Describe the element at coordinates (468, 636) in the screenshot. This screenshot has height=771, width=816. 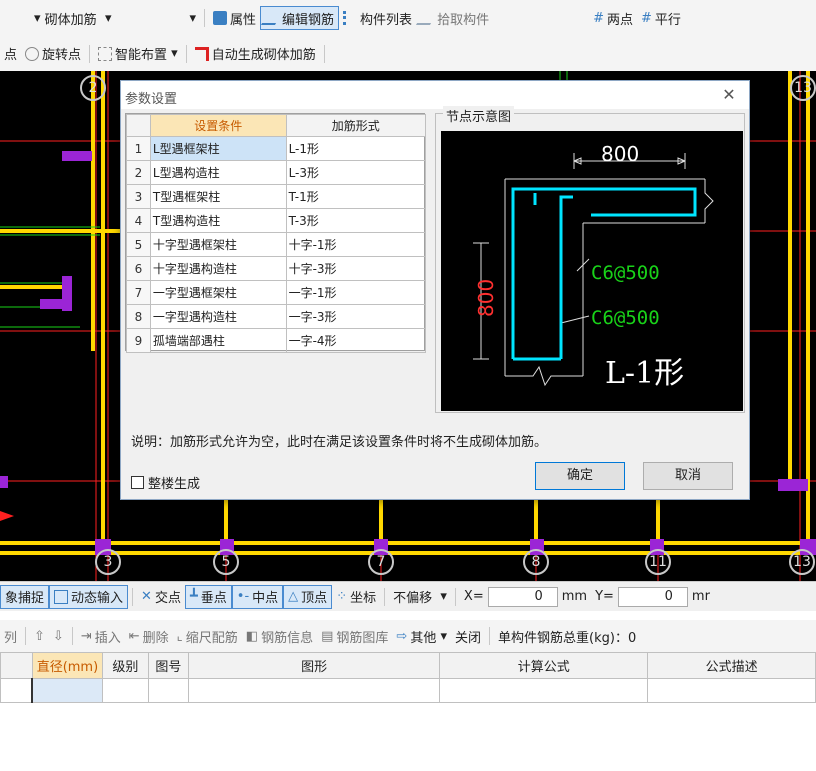
I see `close-button: 关闭` at that location.